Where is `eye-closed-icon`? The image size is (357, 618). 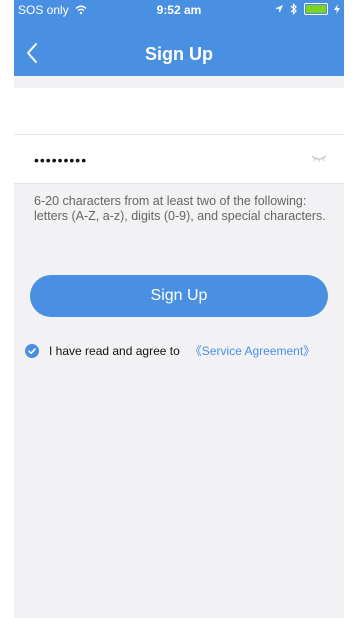
eye-closed-icon is located at coordinates (319, 158).